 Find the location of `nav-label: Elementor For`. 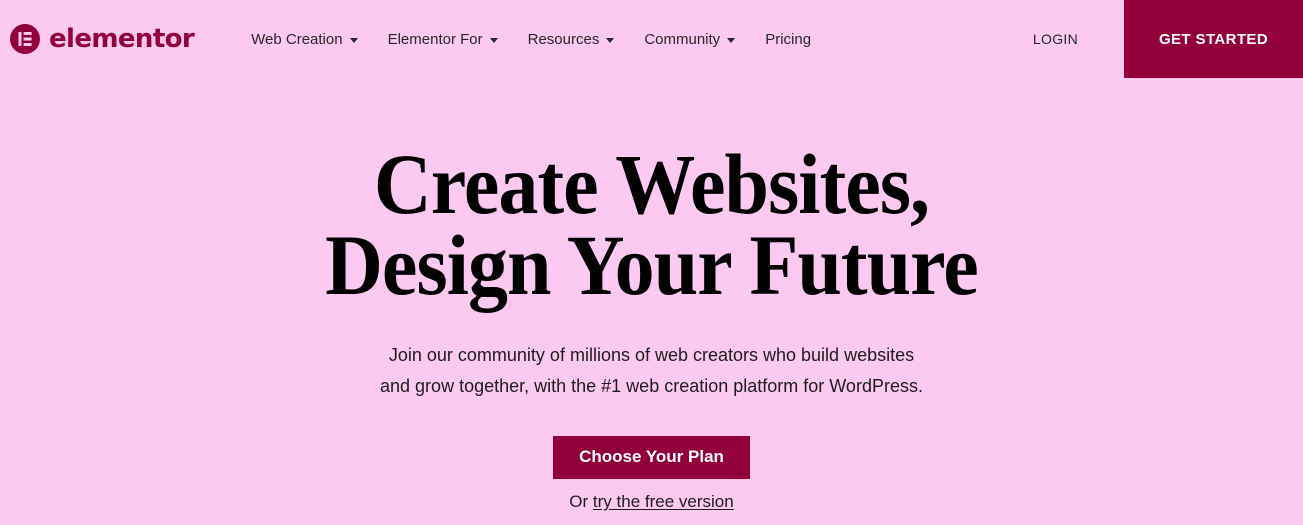

nav-label: Elementor For is located at coordinates (435, 39).